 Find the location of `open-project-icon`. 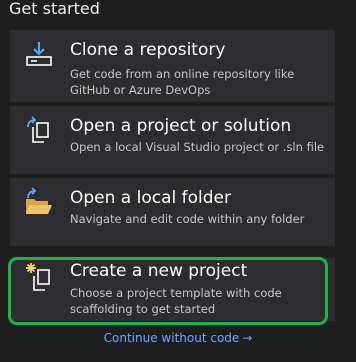

open-project-icon is located at coordinates (39, 130).